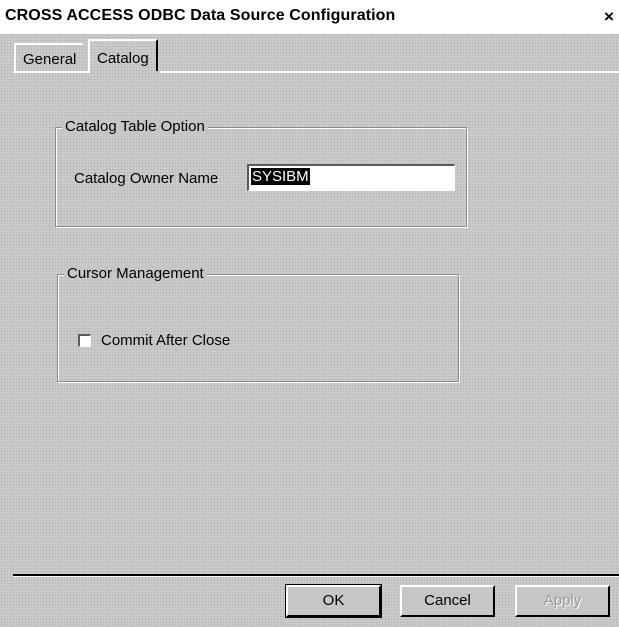 The image size is (619, 627). What do you see at coordinates (165, 340) in the screenshot?
I see `commit-after-close-label: Commit After Close` at bounding box center [165, 340].